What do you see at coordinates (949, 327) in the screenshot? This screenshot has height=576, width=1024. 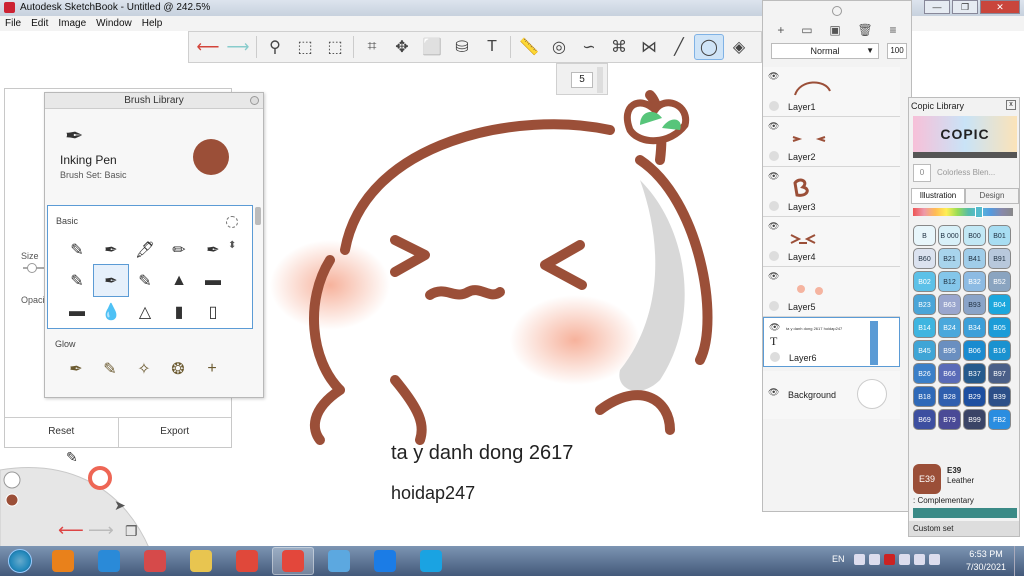 I see `copic-swatch: B24` at bounding box center [949, 327].